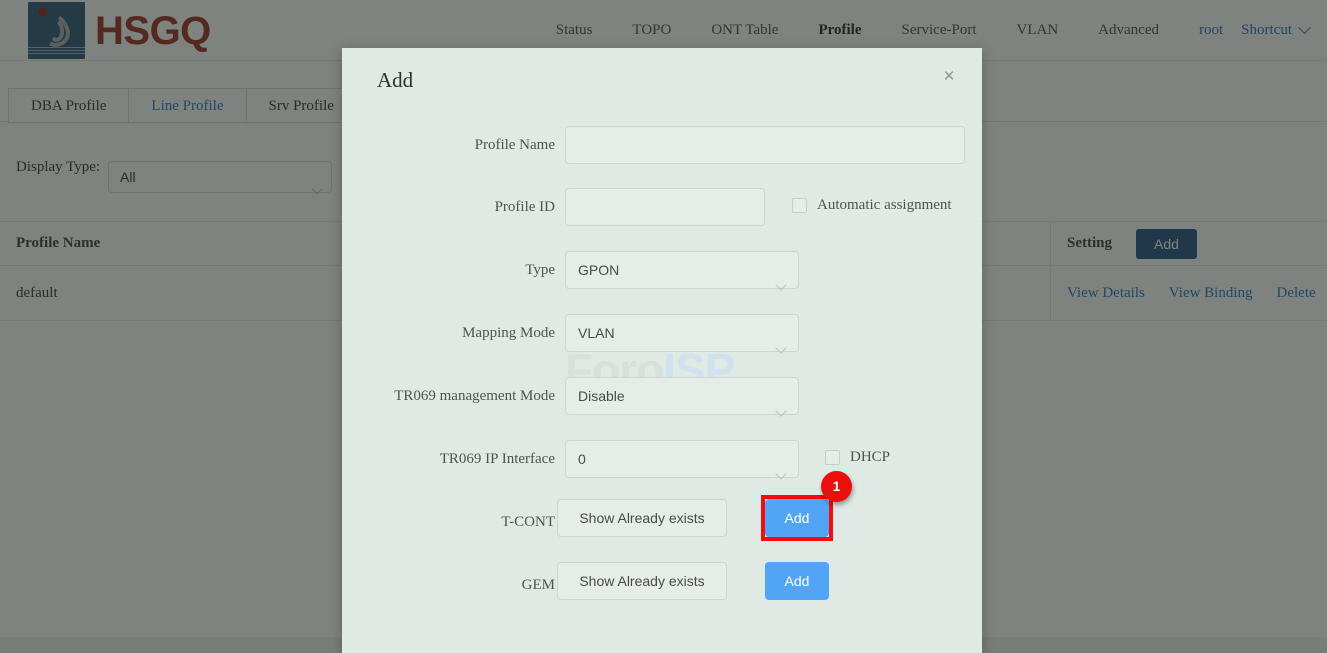  I want to click on form-row-gem: GEM Show Already exists Add, so click(662, 581).